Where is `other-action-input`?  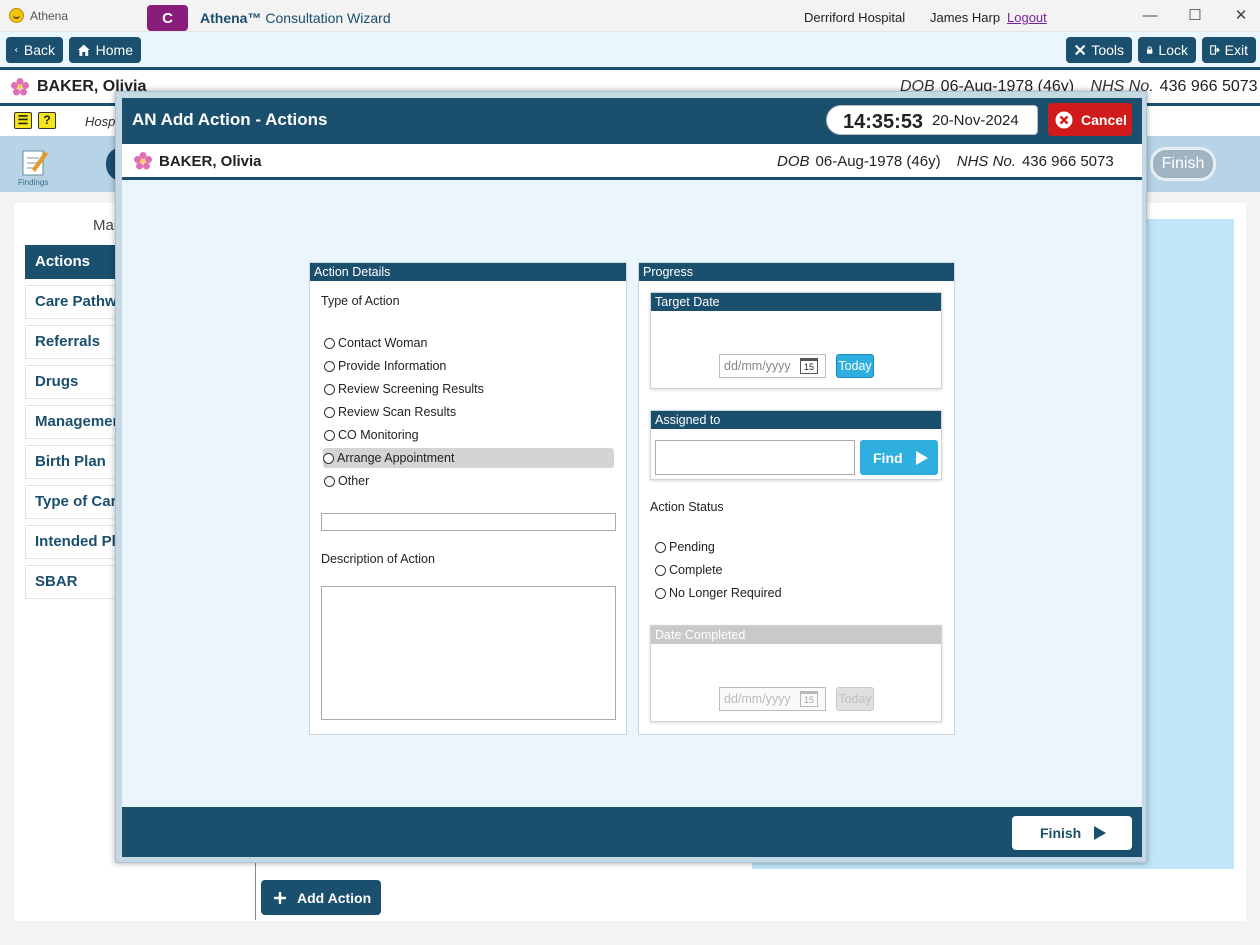 other-action-input is located at coordinates (468, 522).